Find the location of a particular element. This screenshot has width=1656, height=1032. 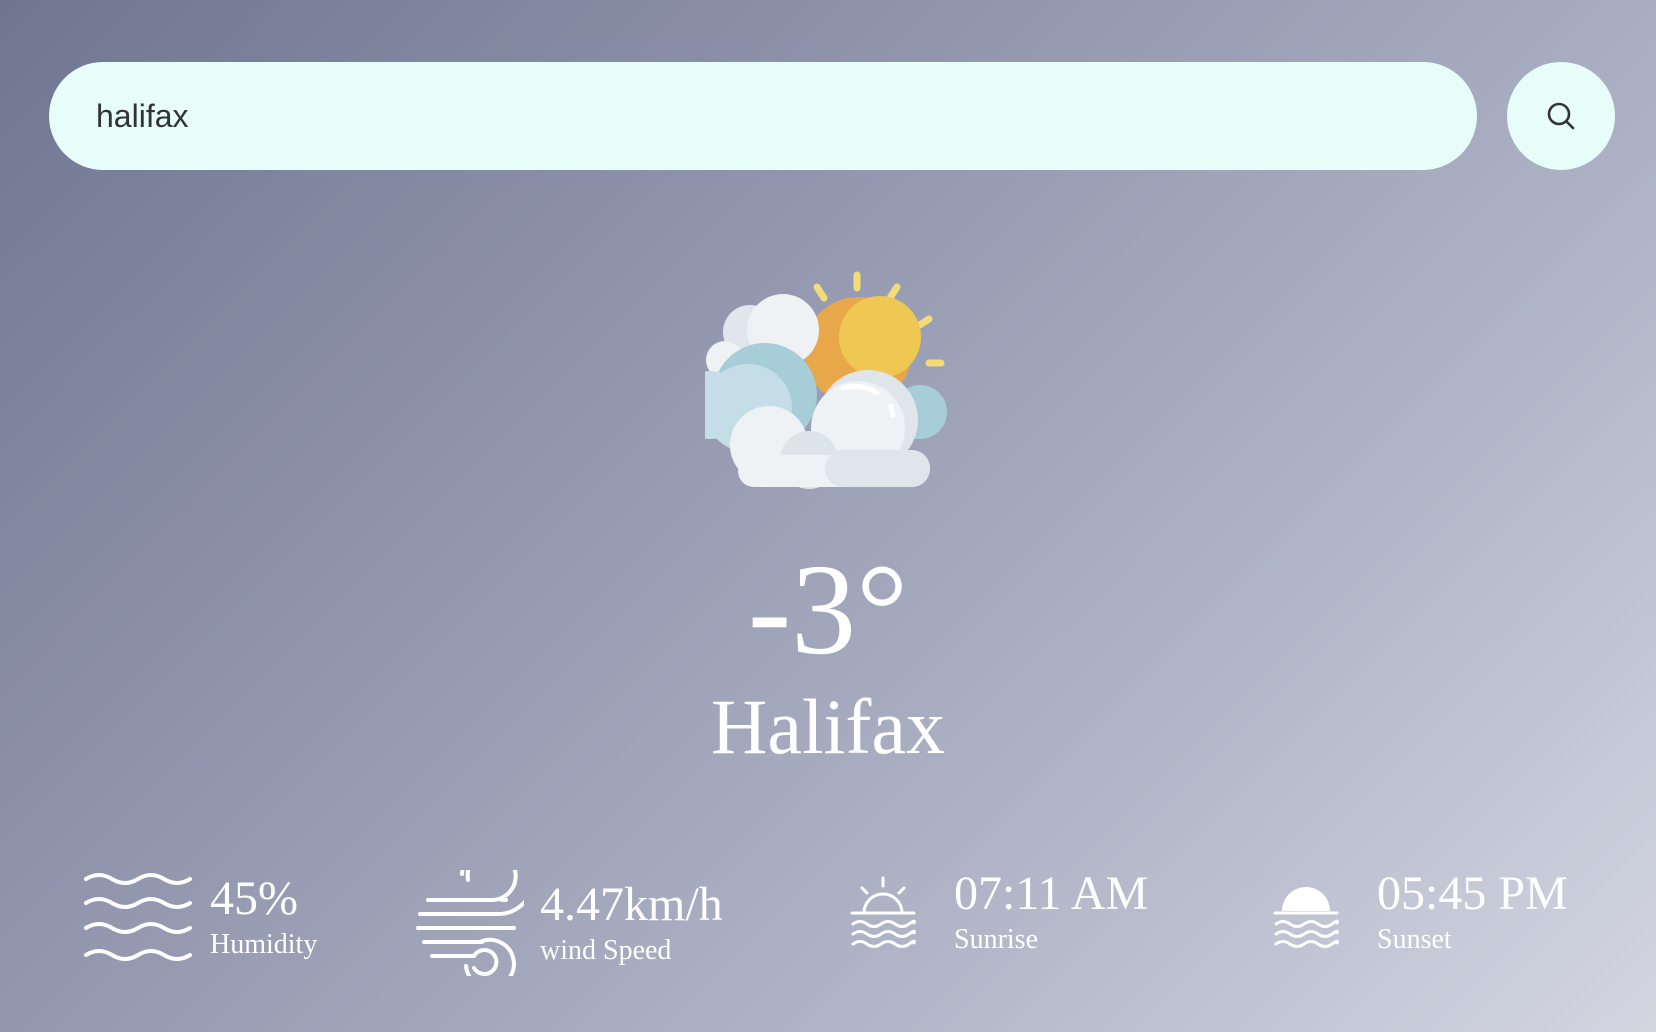

sunset-value: 05:45 PM is located at coordinates (1472, 893).